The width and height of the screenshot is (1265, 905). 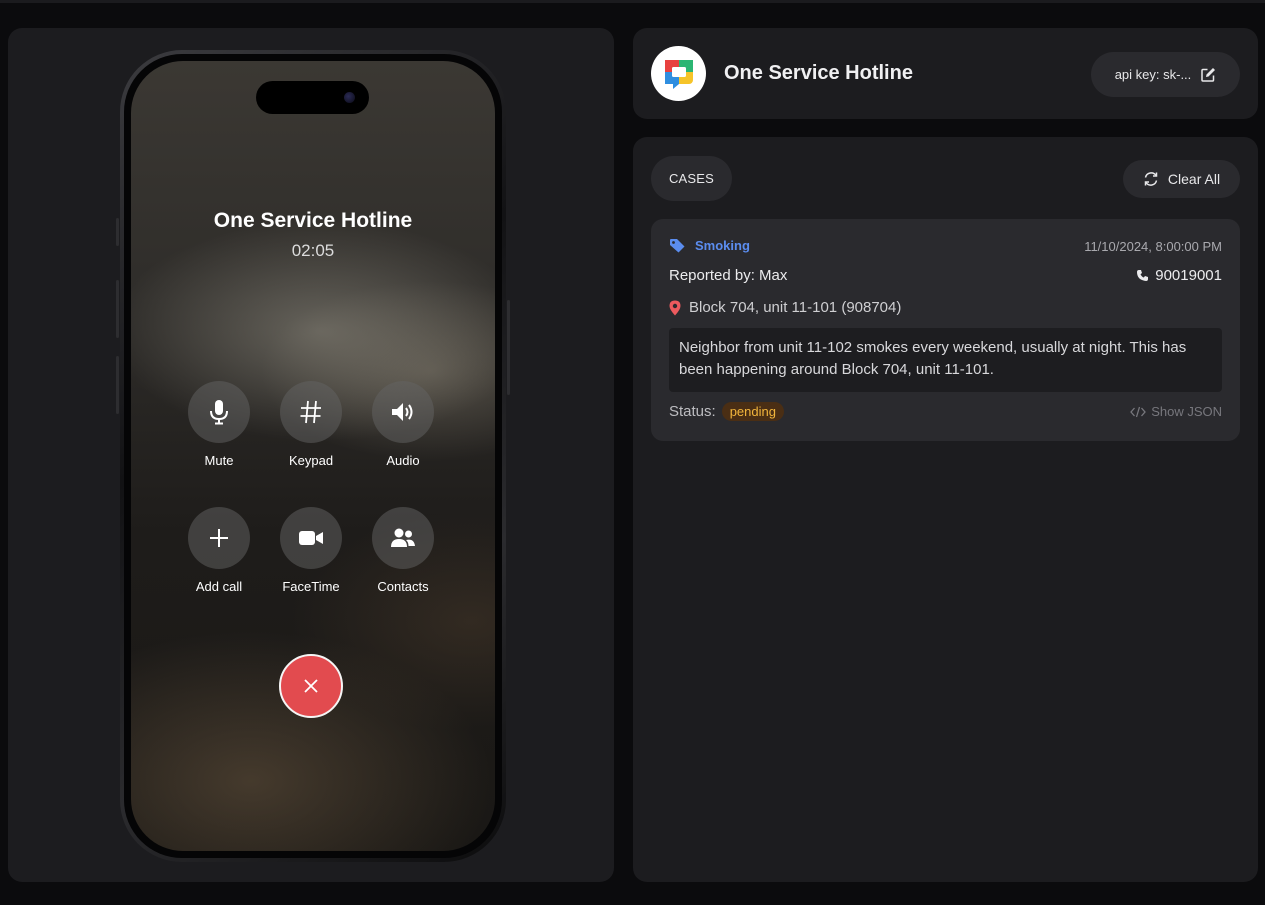 What do you see at coordinates (1186, 411) in the screenshot?
I see `show-json-label: Show JSON` at bounding box center [1186, 411].